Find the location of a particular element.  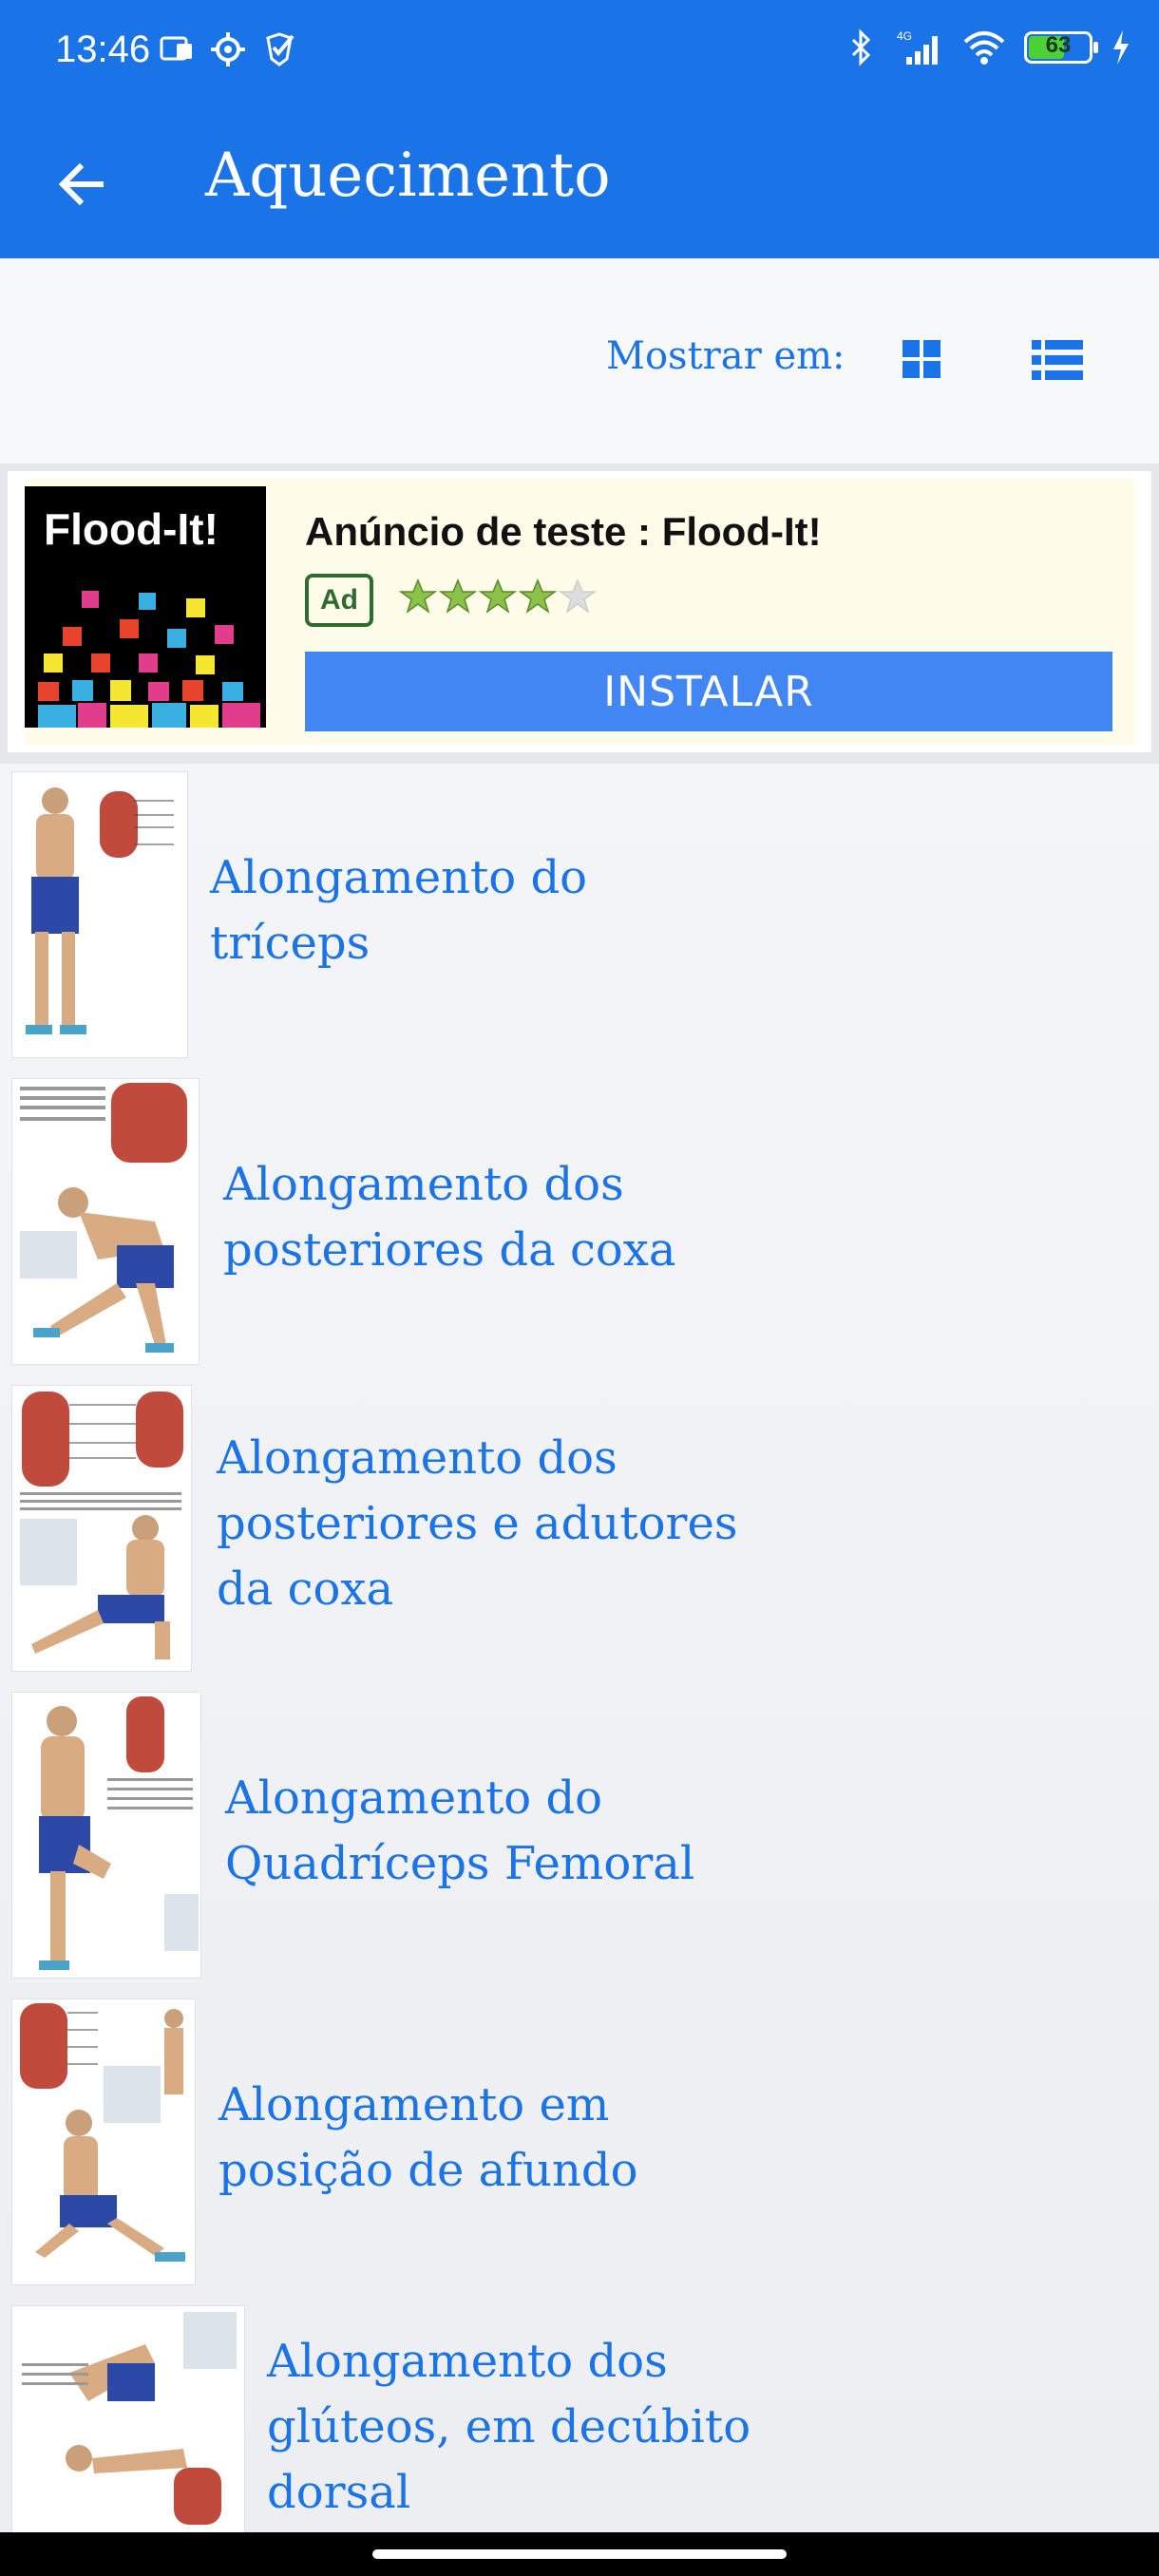

exercise-title: Alongamento do Quadríceps Femoral is located at coordinates (460, 1830).